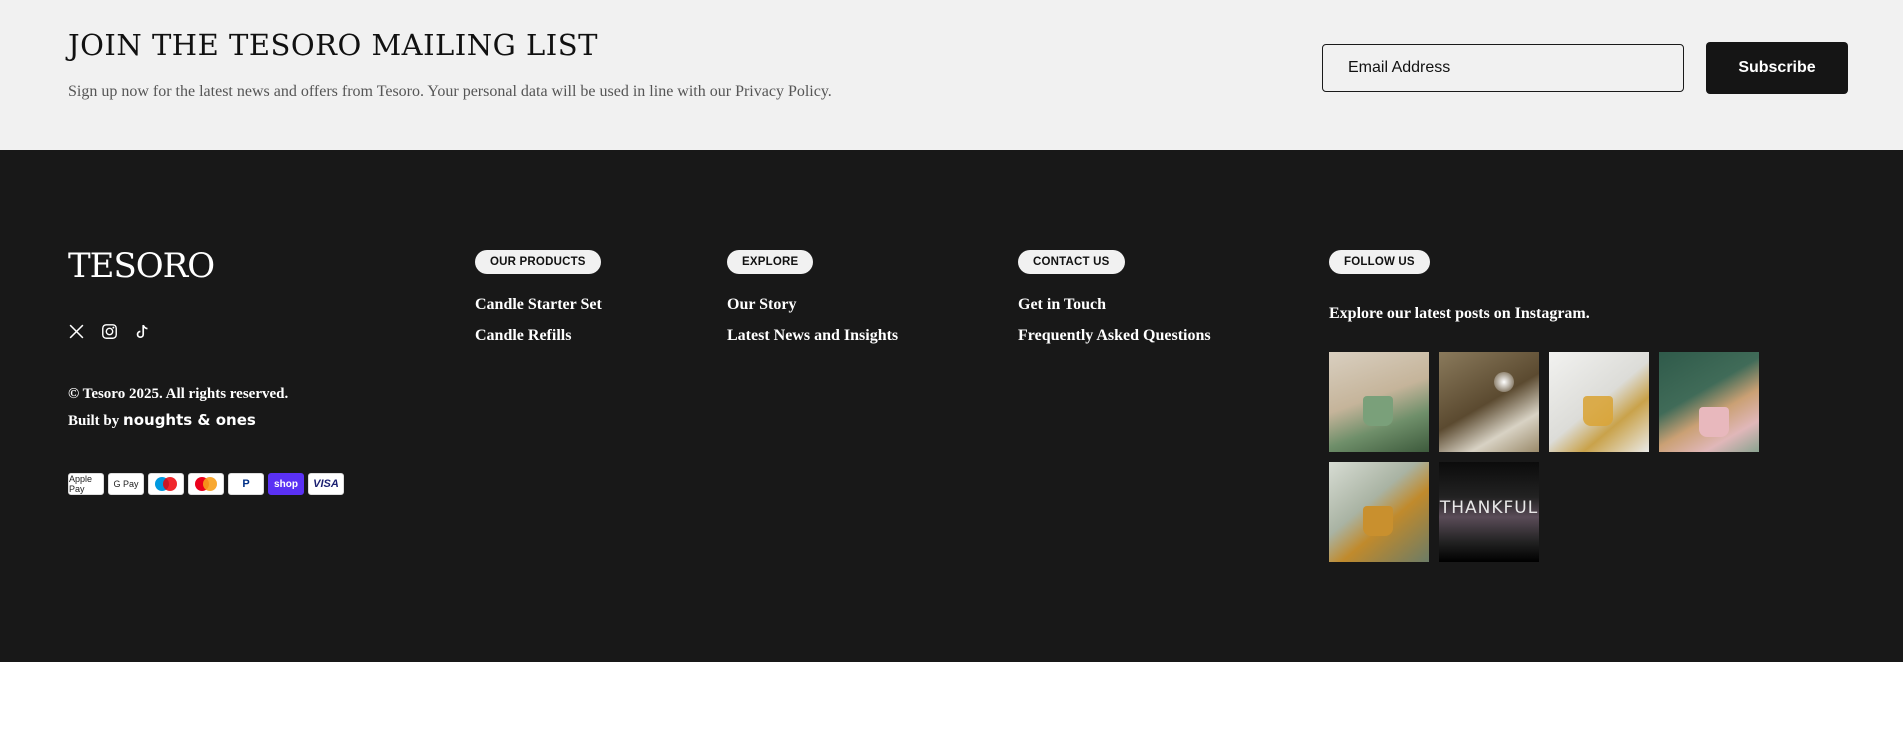 The width and height of the screenshot is (1903, 736). I want to click on built-by-prefix: Built by, so click(94, 421).